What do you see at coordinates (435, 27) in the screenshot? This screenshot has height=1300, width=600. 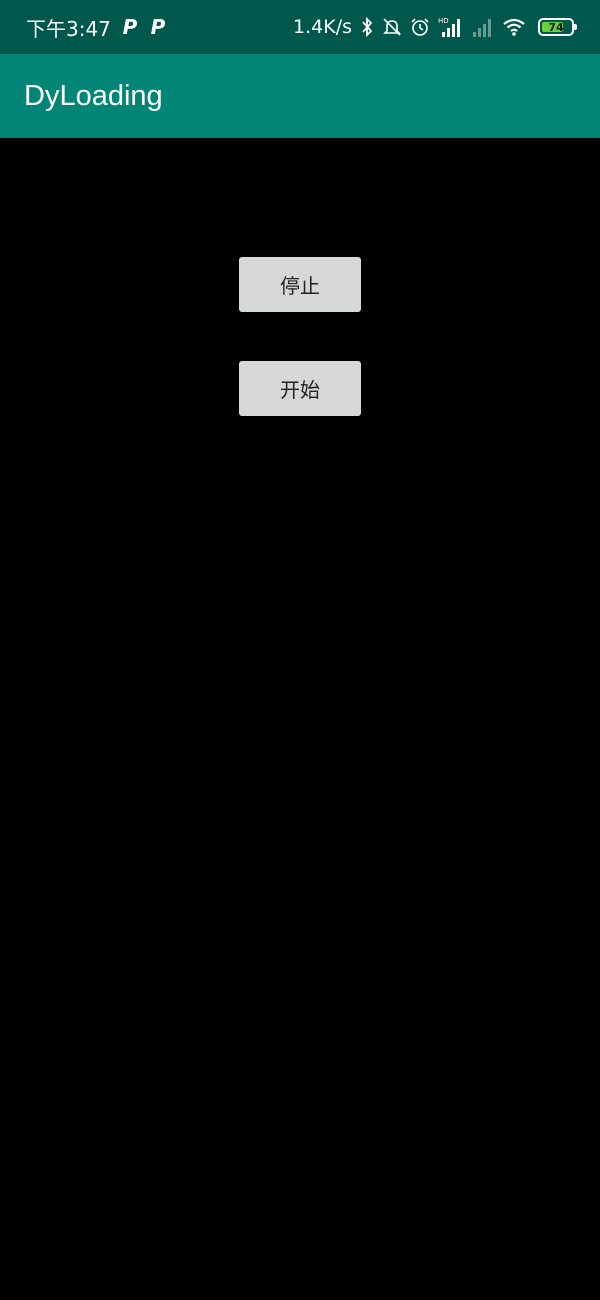 I see `status-right: 1.4K/s HD 74` at bounding box center [435, 27].